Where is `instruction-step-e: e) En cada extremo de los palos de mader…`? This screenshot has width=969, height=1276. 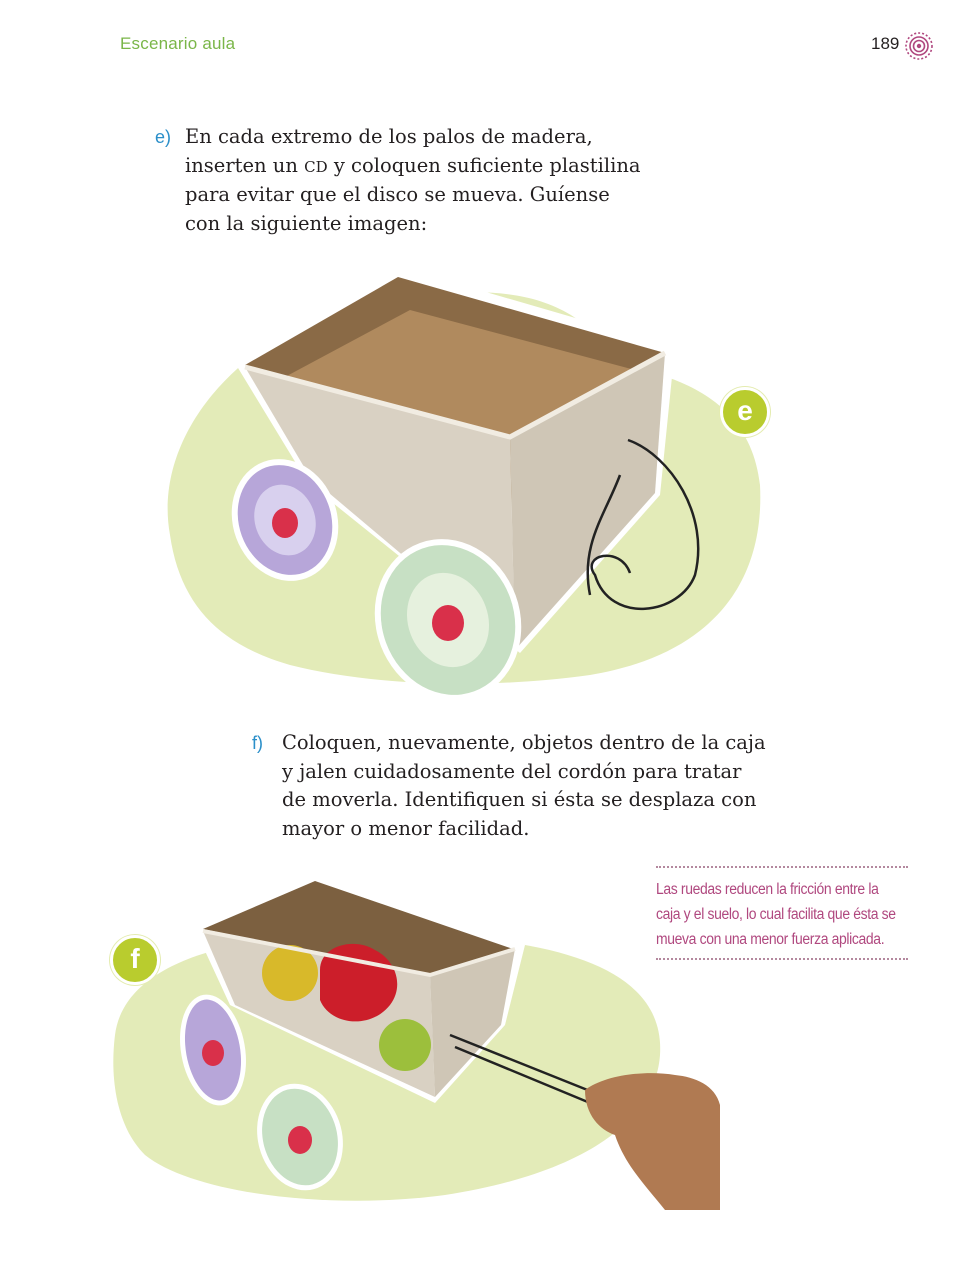 instruction-step-e: e) En cada extremo de los palos de mader… is located at coordinates (415, 180).